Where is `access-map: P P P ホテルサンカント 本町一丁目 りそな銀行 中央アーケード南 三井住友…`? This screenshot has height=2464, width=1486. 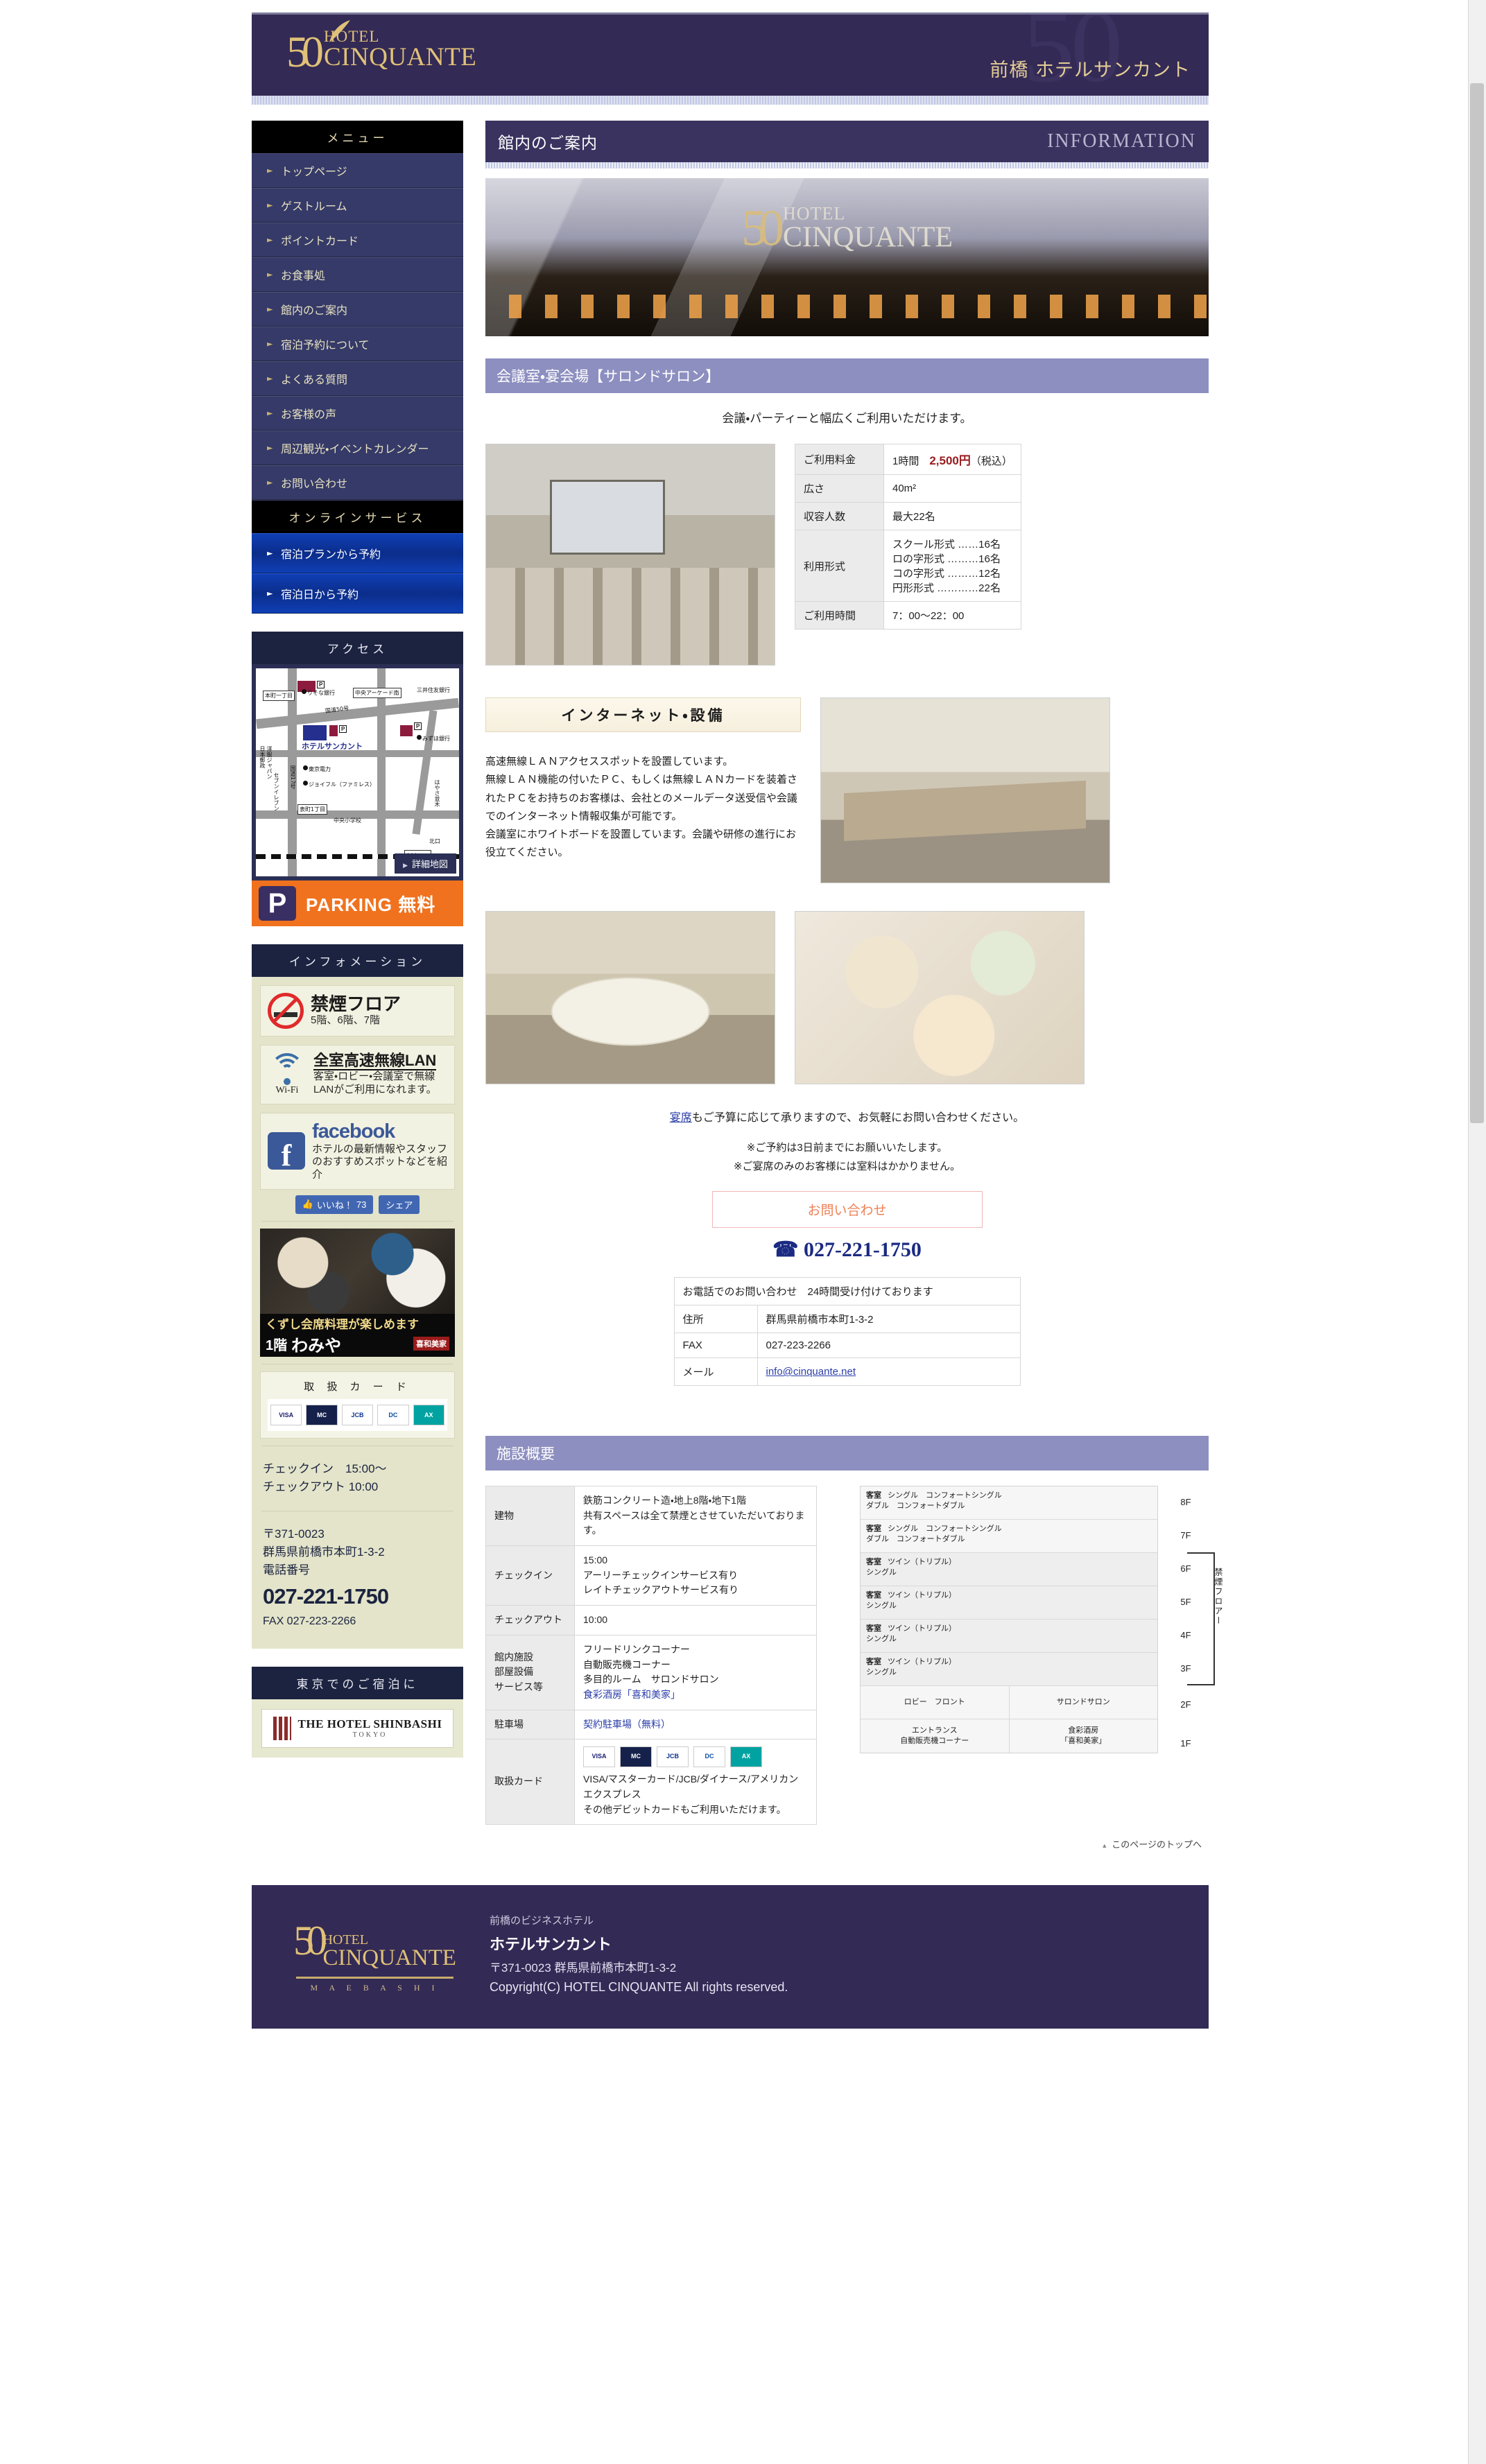
access-map: P P P ホテルサンカント 本町一丁目 りそな銀行 中央アーケード南 三井住友… is located at coordinates (358, 772).